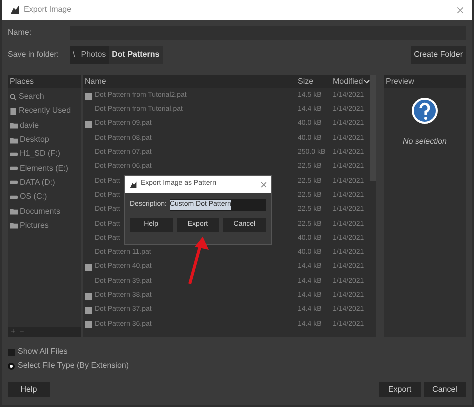 This screenshot has height=407, width=474. Describe the element at coordinates (351, 82) in the screenshot. I see `column-header: Modified` at that location.